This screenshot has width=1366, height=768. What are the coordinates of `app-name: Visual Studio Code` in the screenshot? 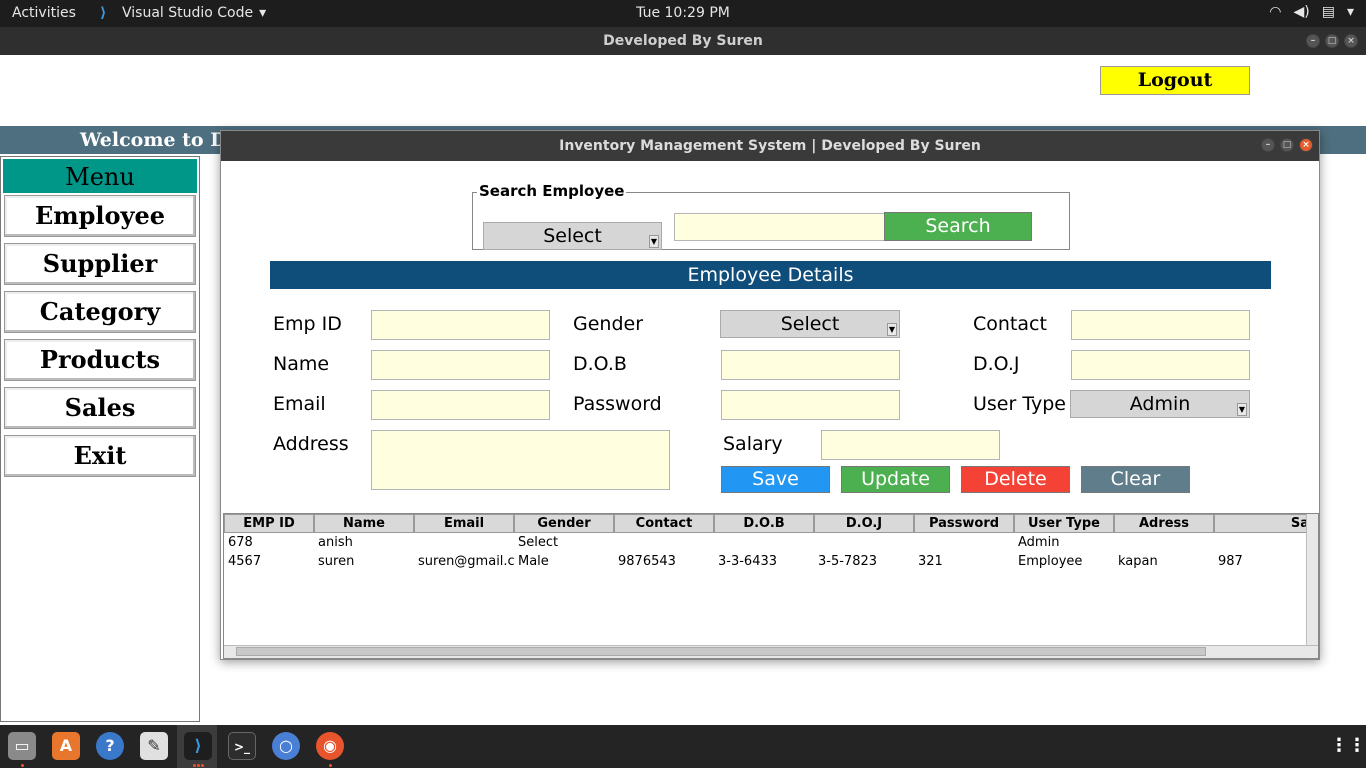 It's located at (188, 13).